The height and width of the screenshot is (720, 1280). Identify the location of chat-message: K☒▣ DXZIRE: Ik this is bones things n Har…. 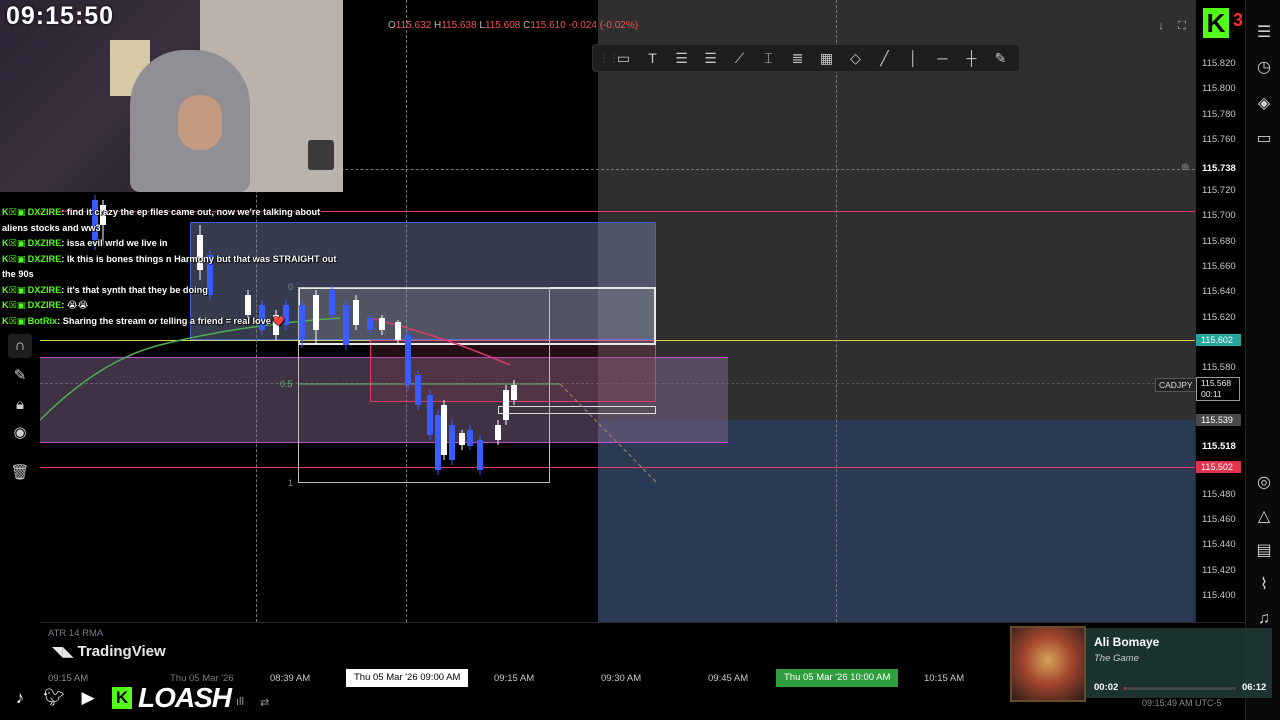
(169, 266).